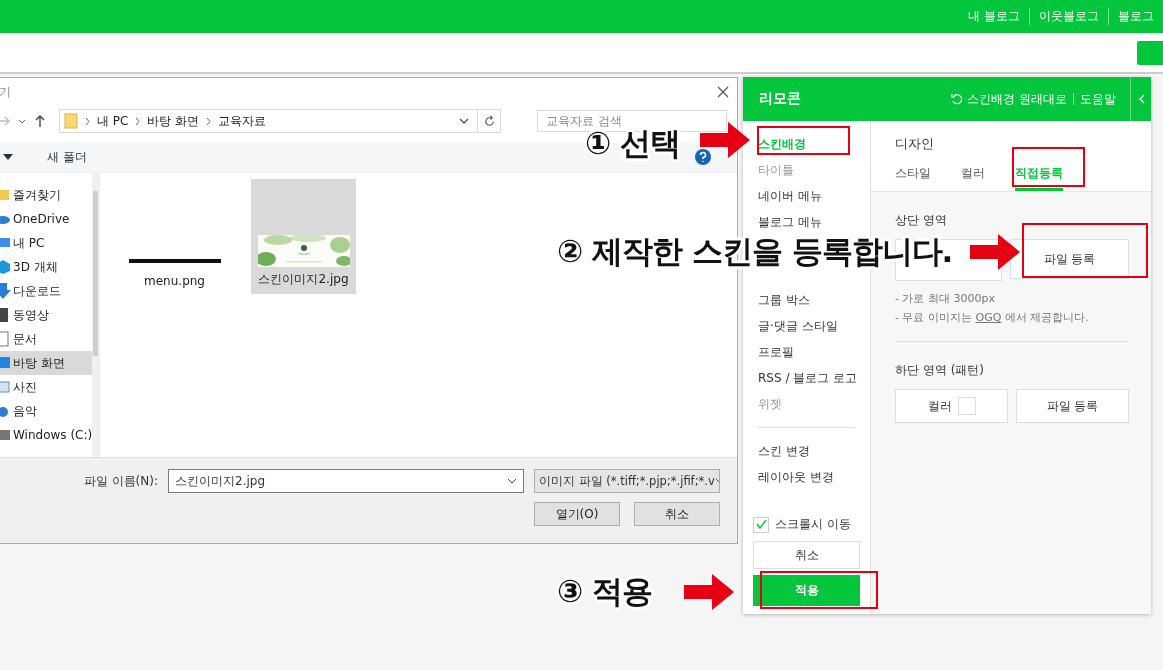 The height and width of the screenshot is (670, 1163). Describe the element at coordinates (46, 387) in the screenshot. I see `sidebar-item: 사진` at that location.